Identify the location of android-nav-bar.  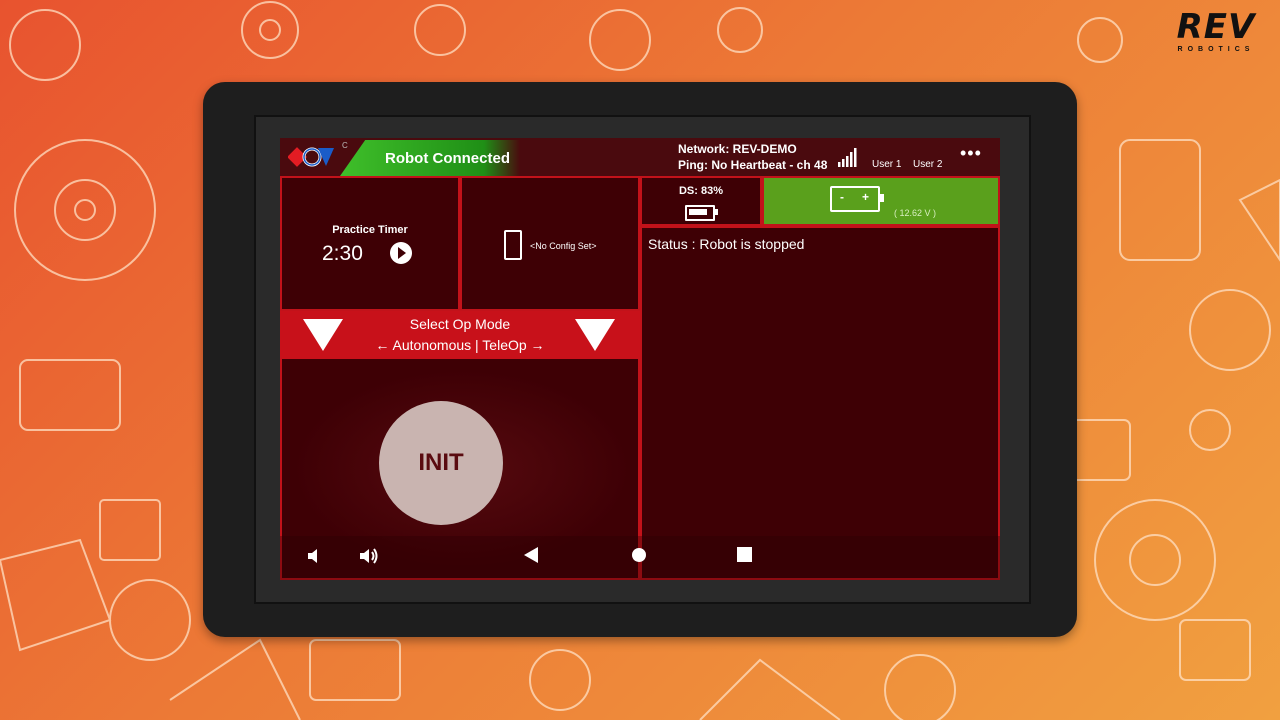
(640, 558).